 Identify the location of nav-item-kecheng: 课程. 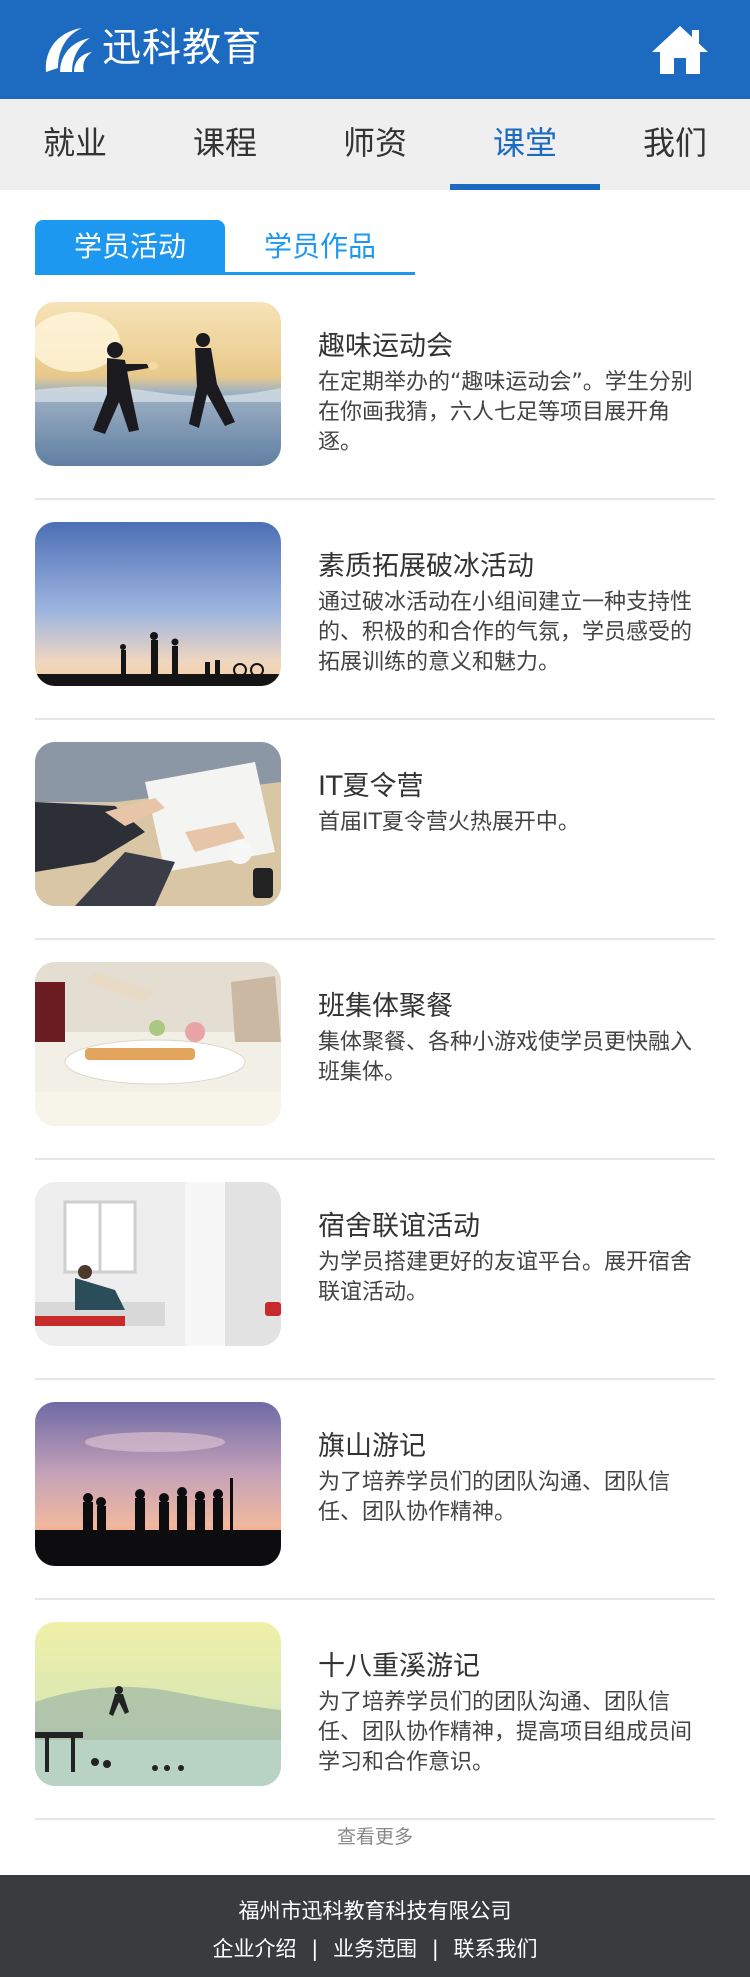
(225, 144).